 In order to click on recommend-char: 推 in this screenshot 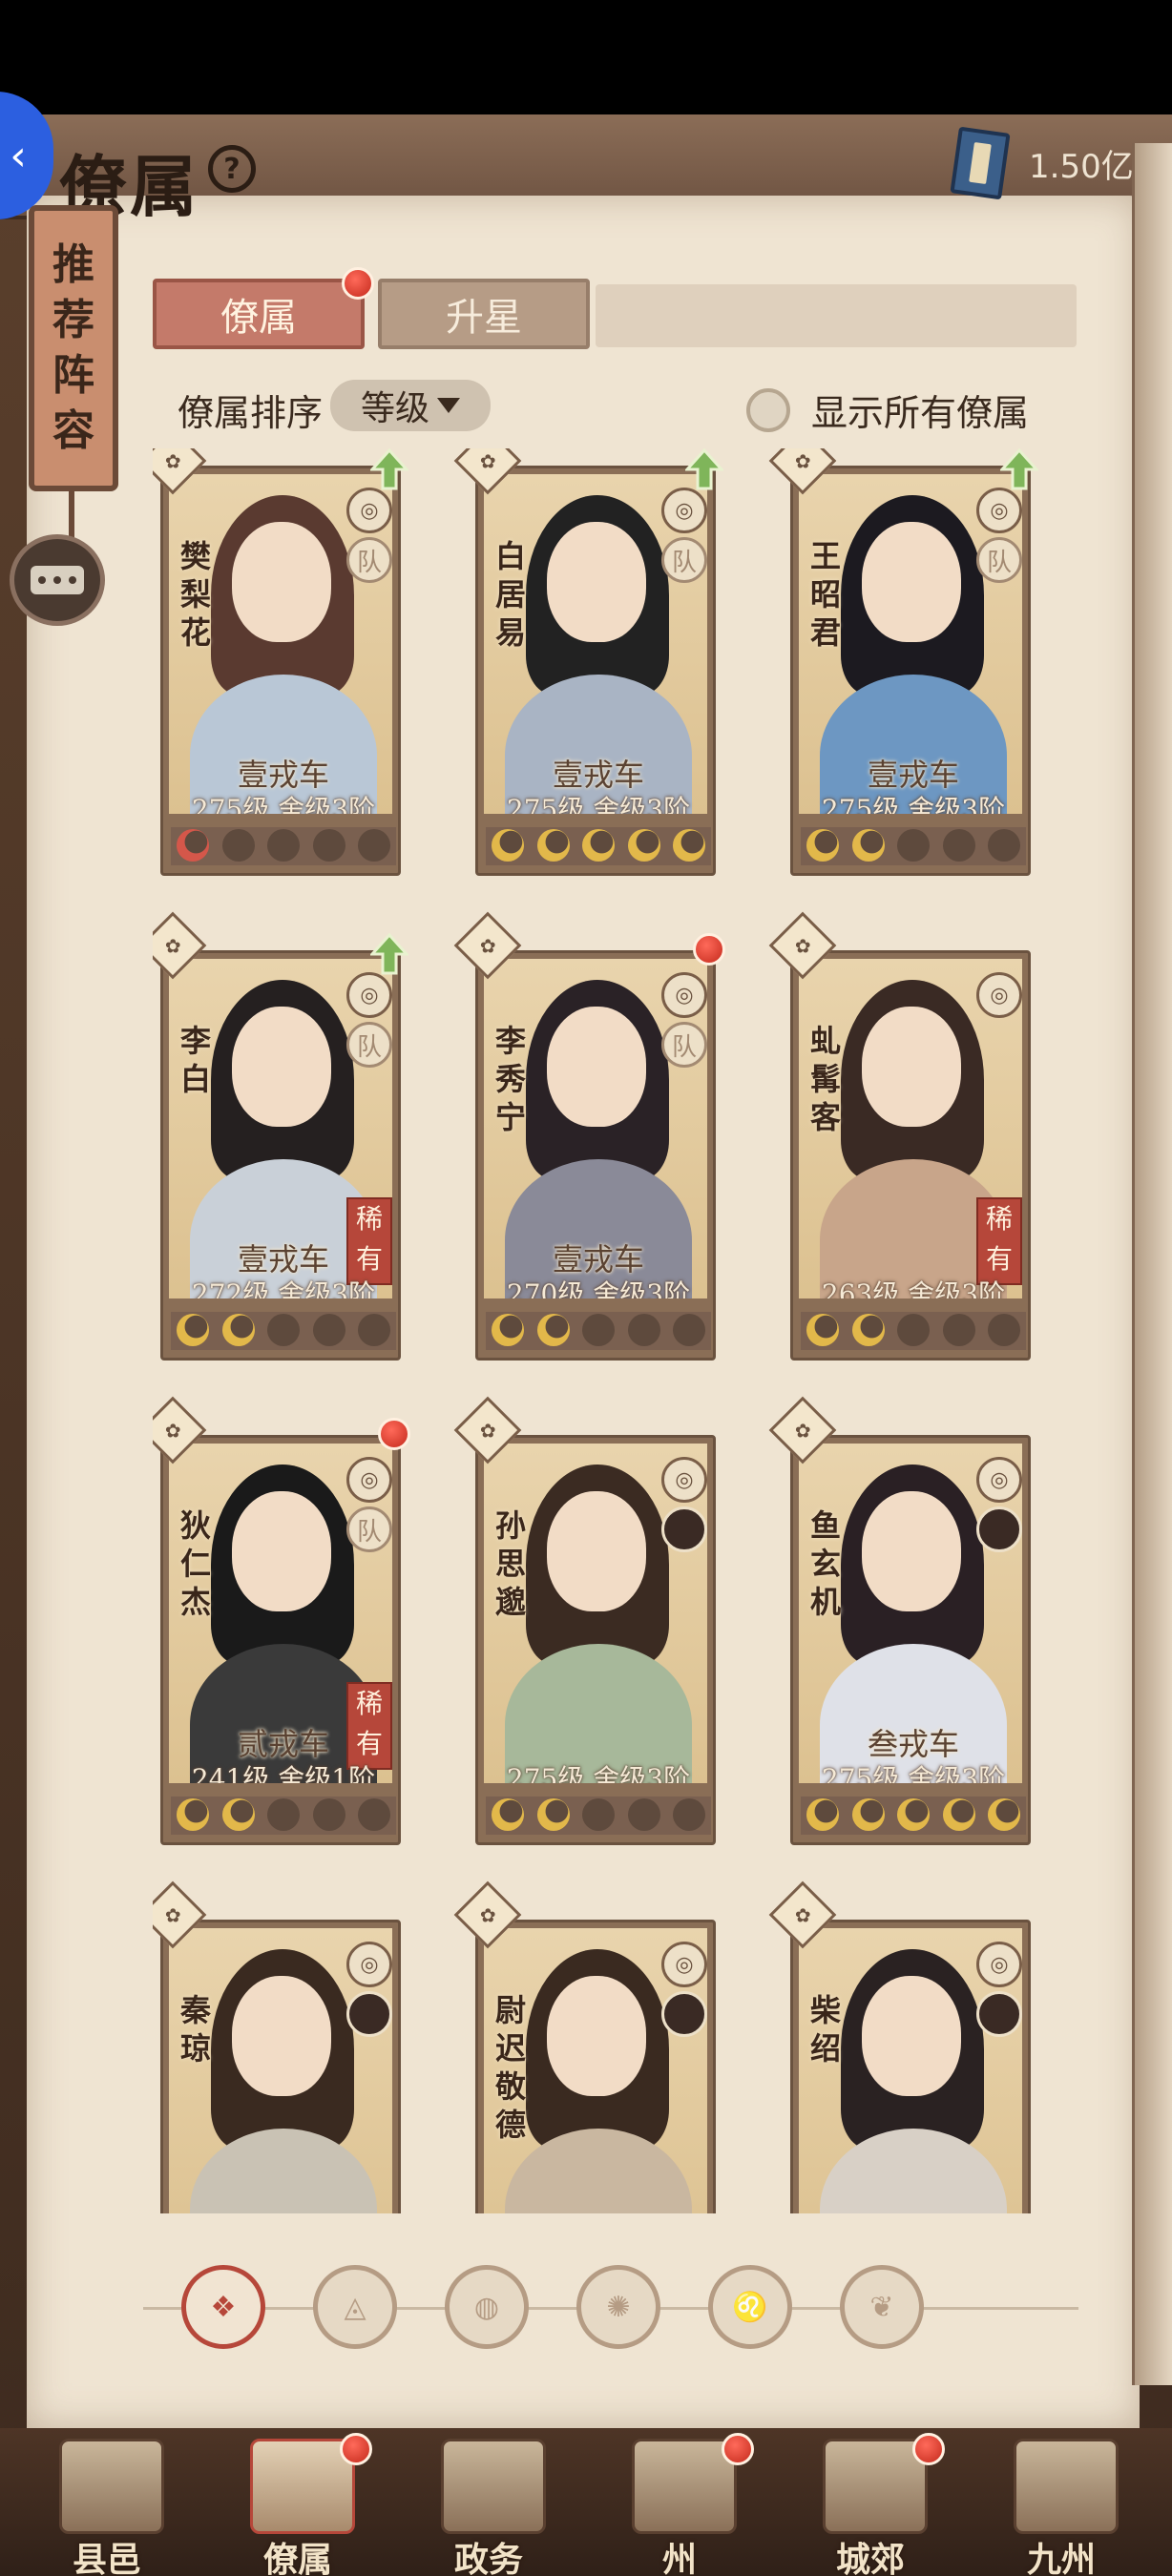, I will do `click(73, 264)`.